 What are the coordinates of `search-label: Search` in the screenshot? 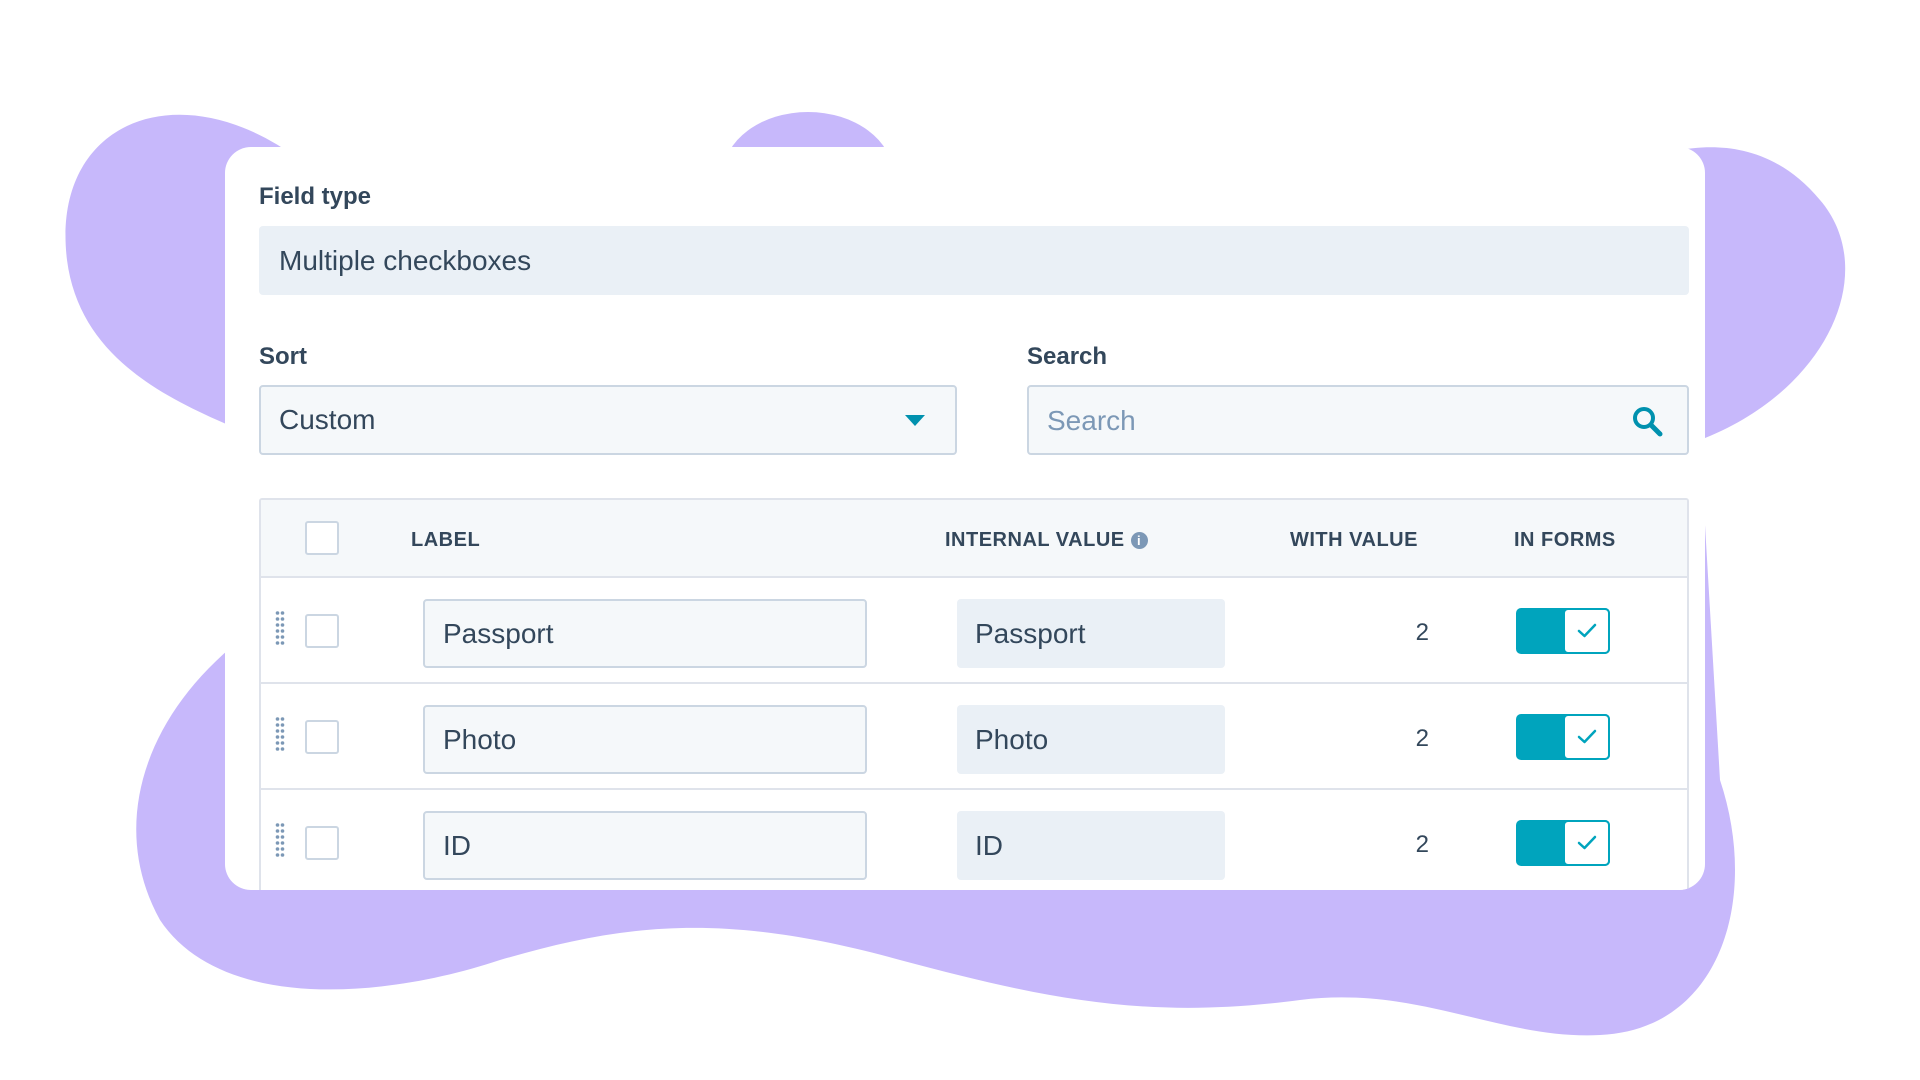 It's located at (1067, 356).